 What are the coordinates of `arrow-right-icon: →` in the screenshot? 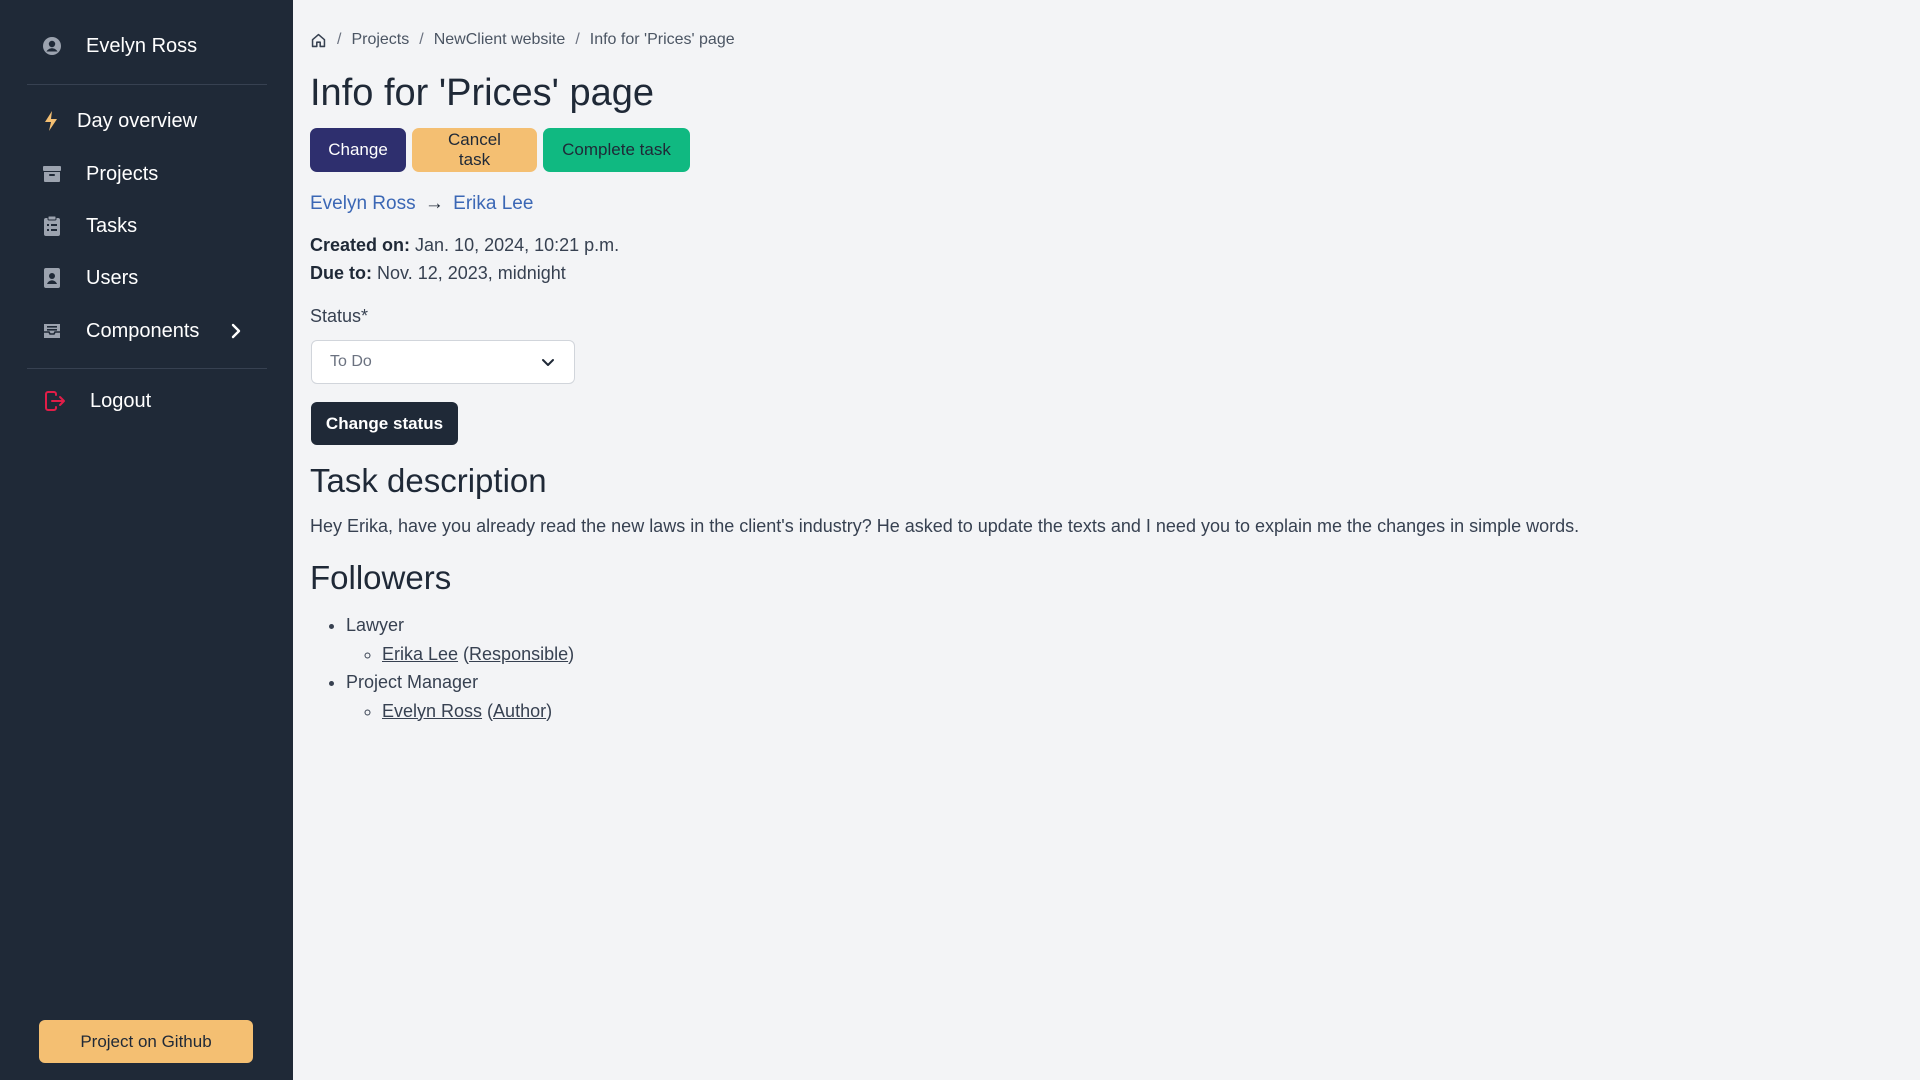 It's located at (434, 203).